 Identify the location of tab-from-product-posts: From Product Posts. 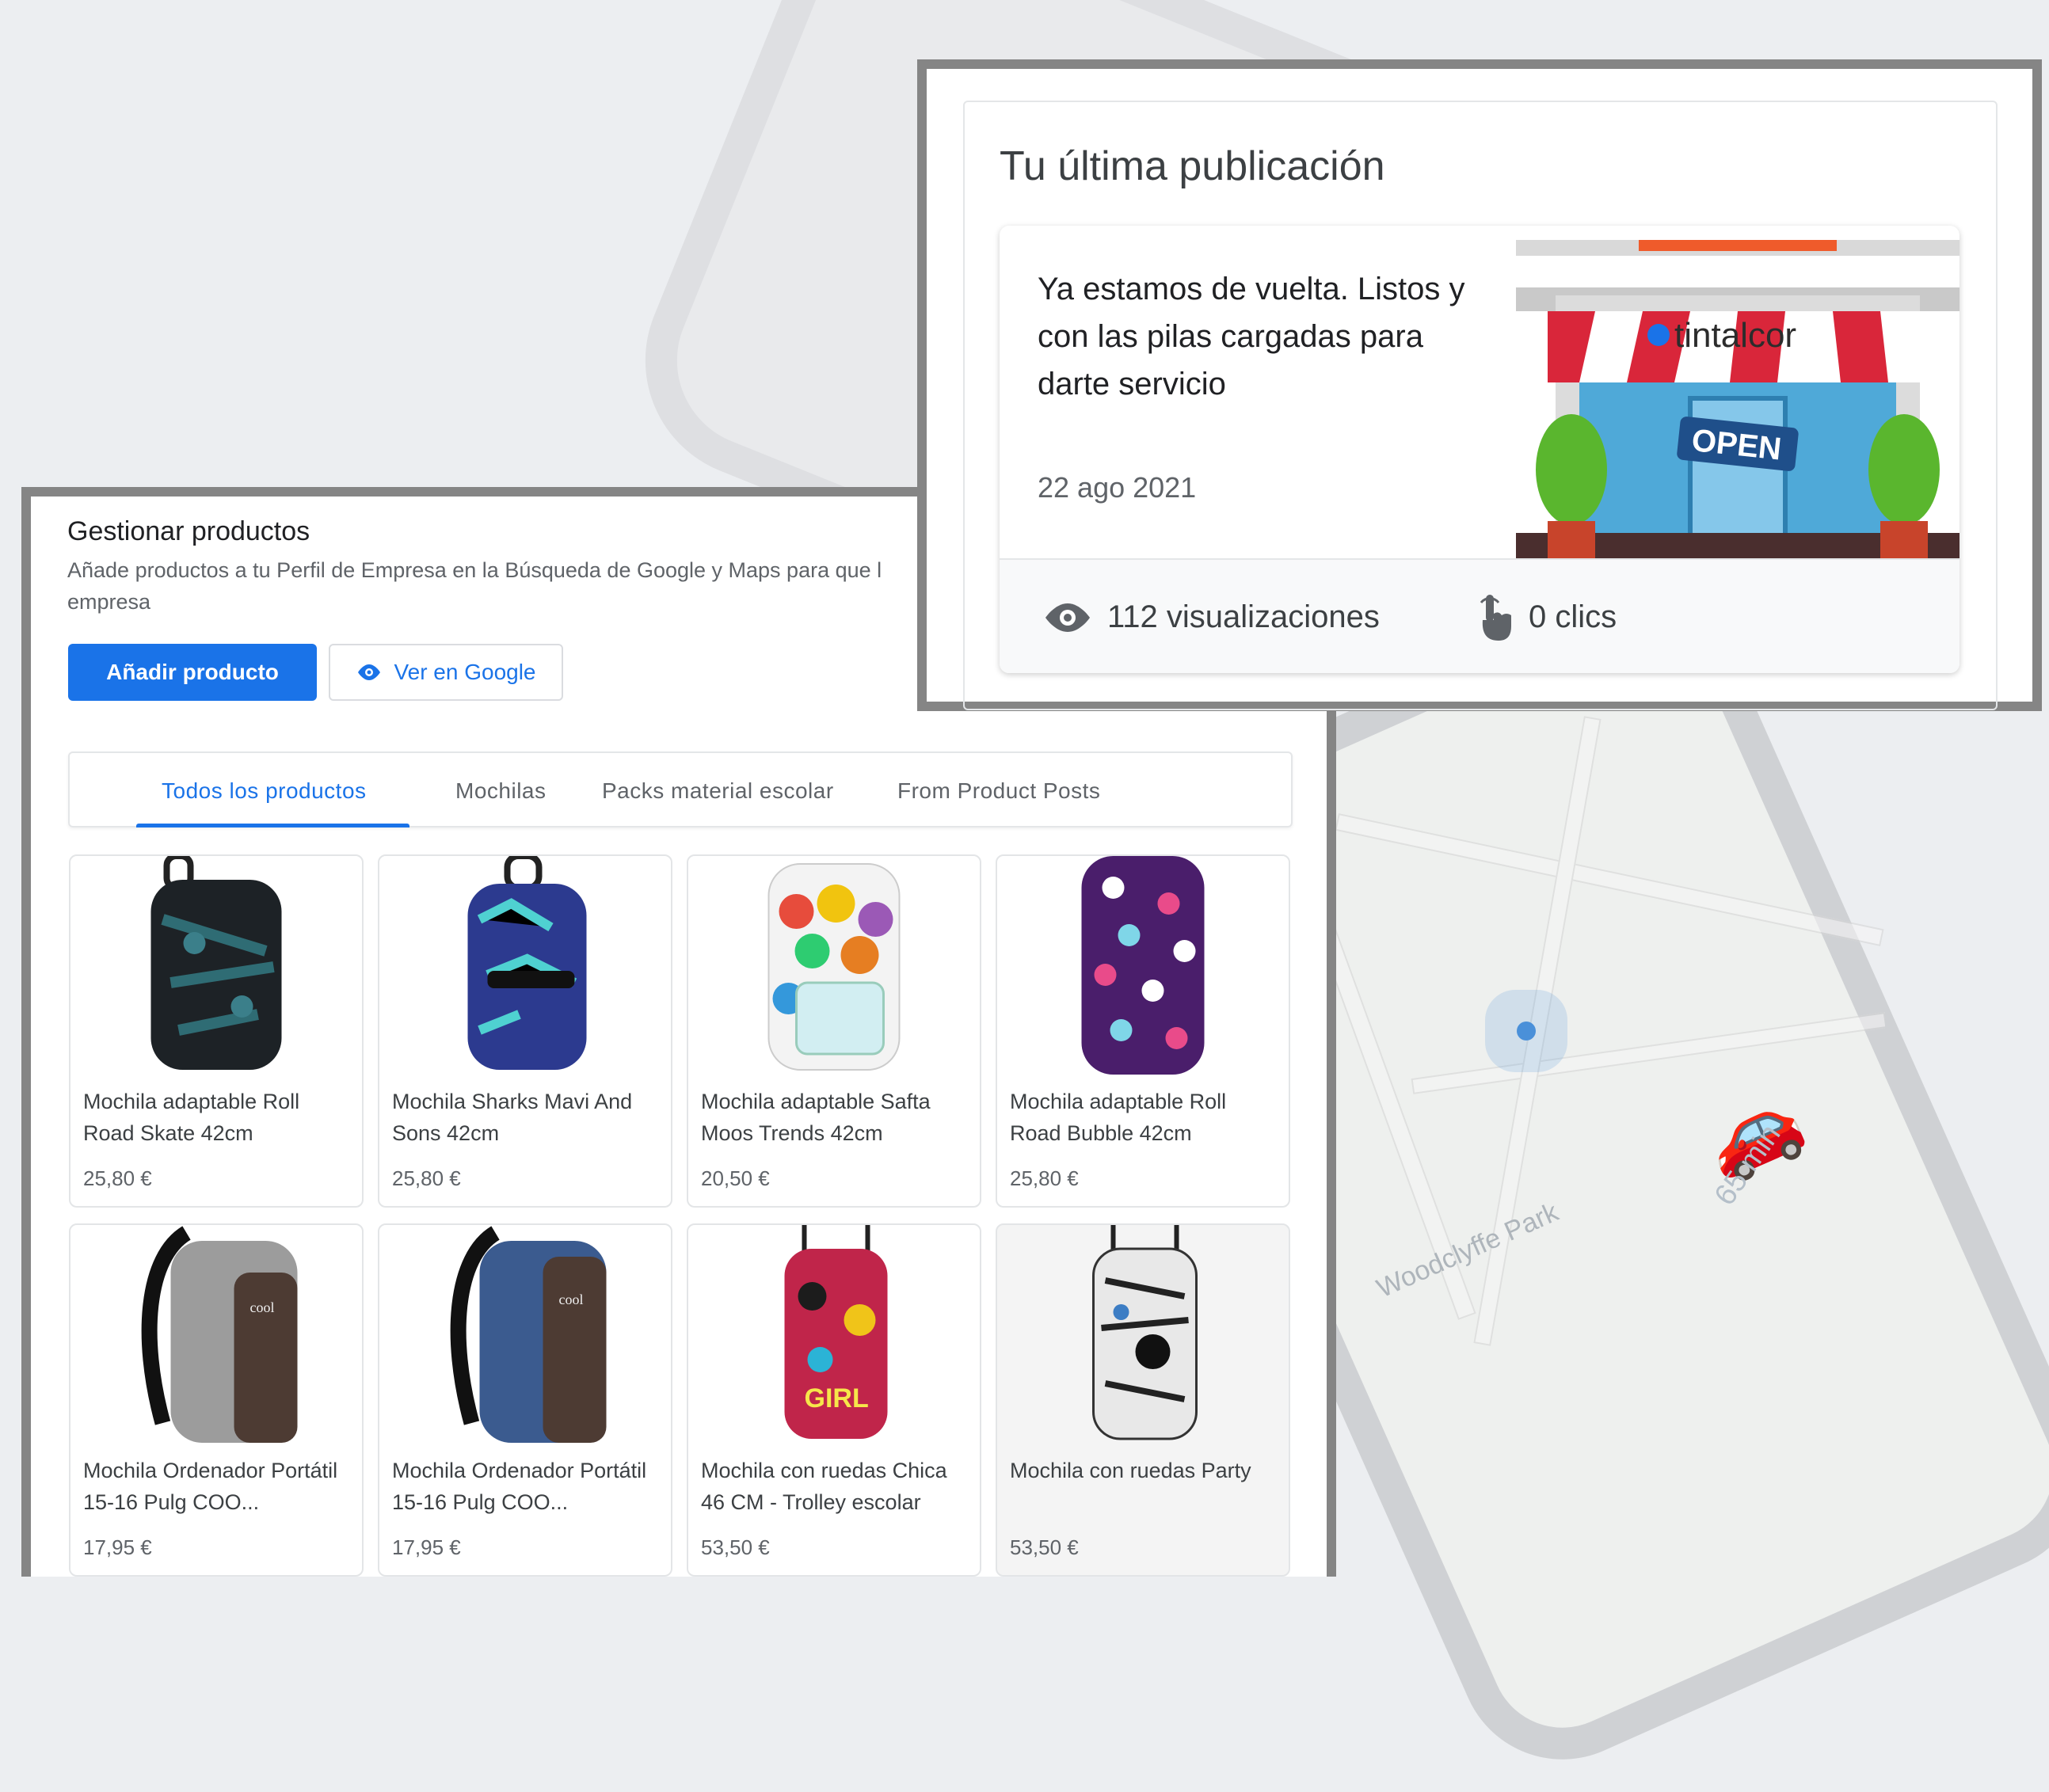
(998, 791).